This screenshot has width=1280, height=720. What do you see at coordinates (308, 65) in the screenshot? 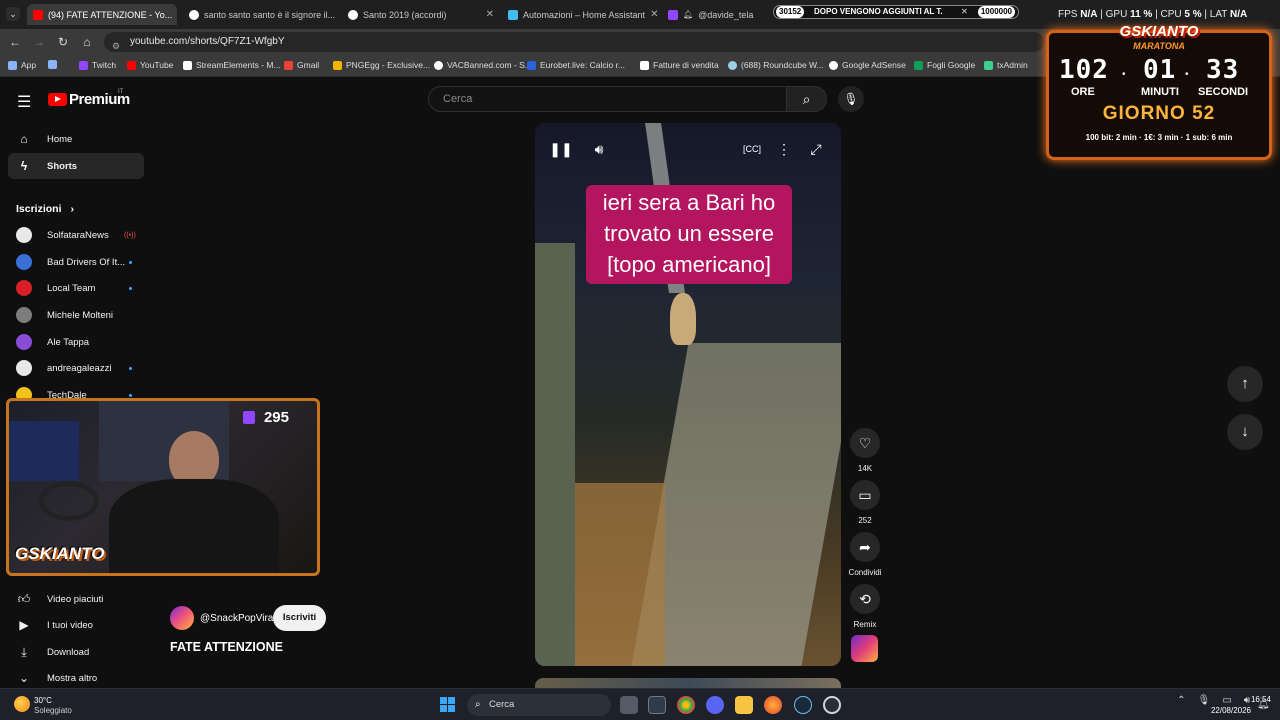
I see `bookmark-label: Gmail` at bounding box center [308, 65].